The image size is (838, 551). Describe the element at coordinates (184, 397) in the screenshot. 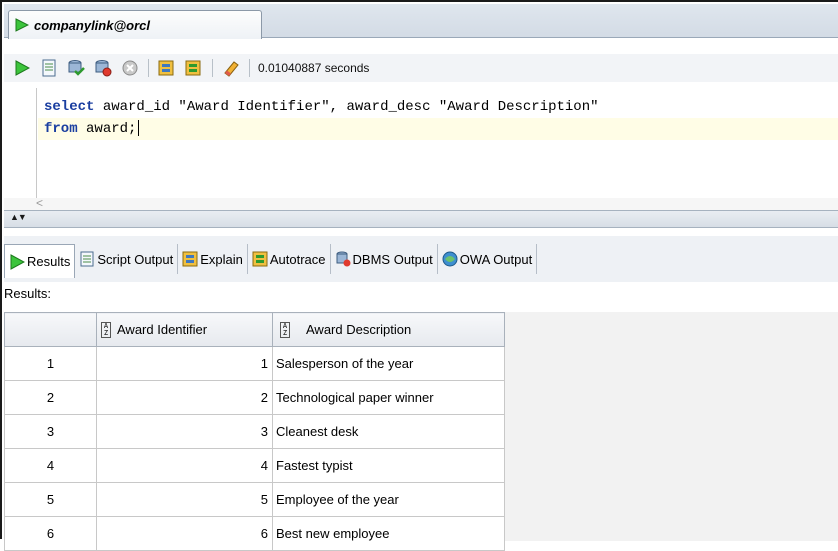

I see `cell-award-id: 2` at that location.